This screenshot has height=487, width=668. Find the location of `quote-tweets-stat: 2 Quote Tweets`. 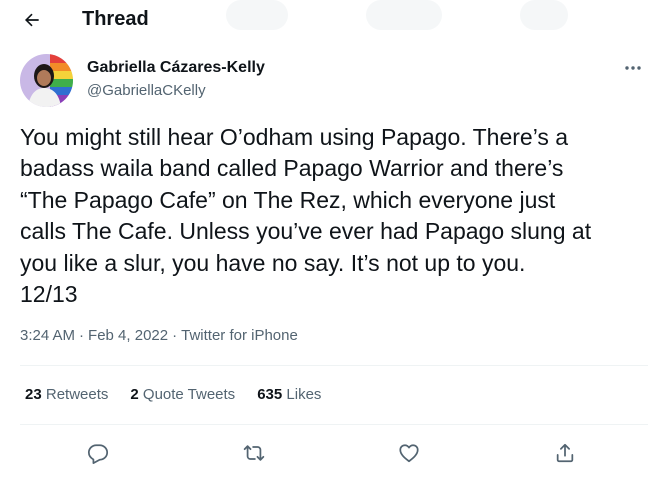

quote-tweets-stat: 2 Quote Tweets is located at coordinates (182, 394).